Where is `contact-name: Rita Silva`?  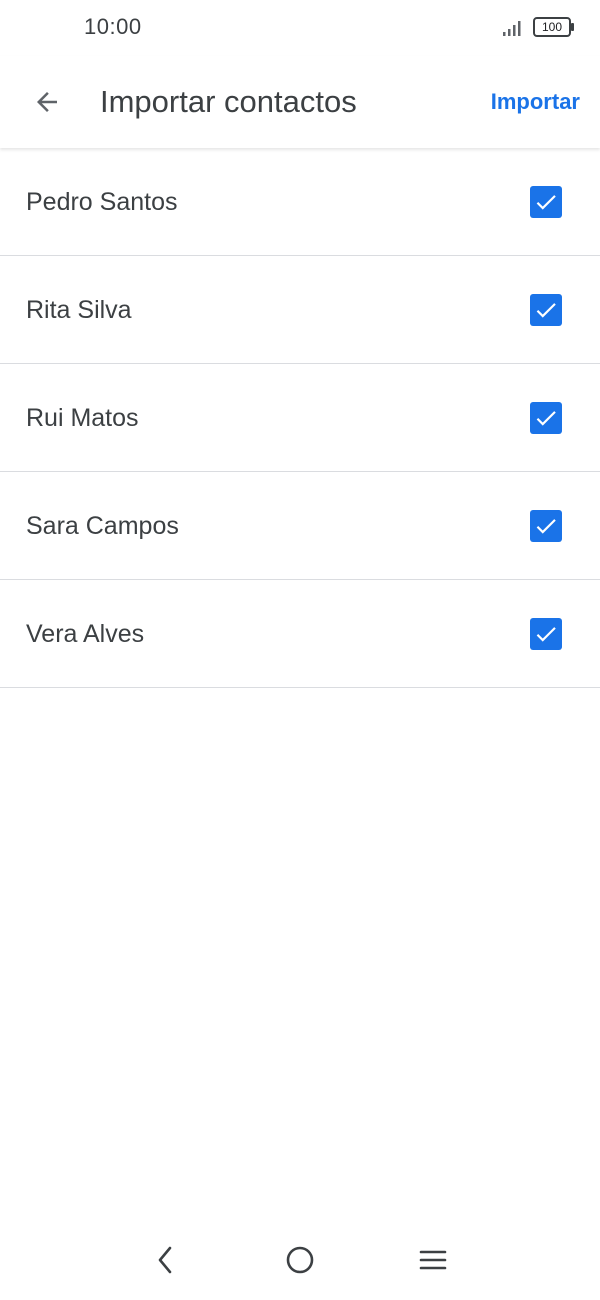
contact-name: Rita Silva is located at coordinates (79, 310).